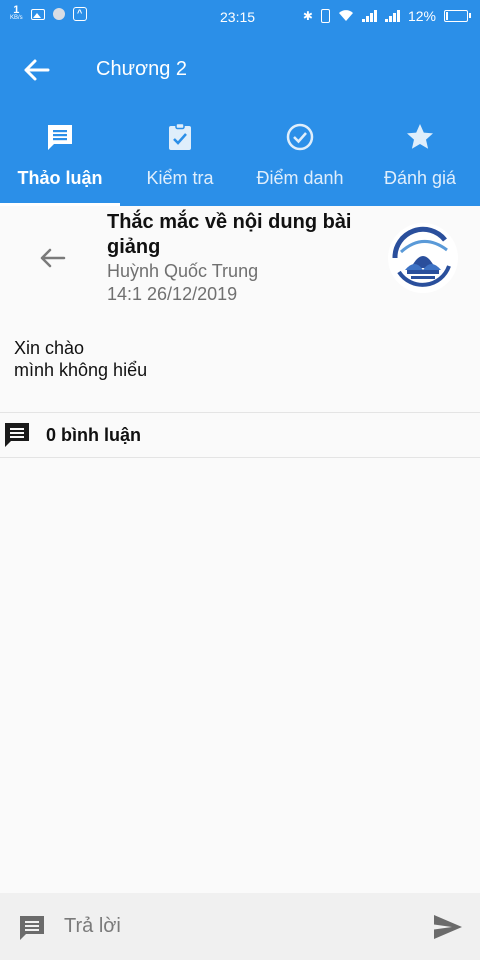 Image resolution: width=480 pixels, height=960 pixels. What do you see at coordinates (172, 294) in the screenshot?
I see `post-timestamp: 14:1 26/12/2019` at bounding box center [172, 294].